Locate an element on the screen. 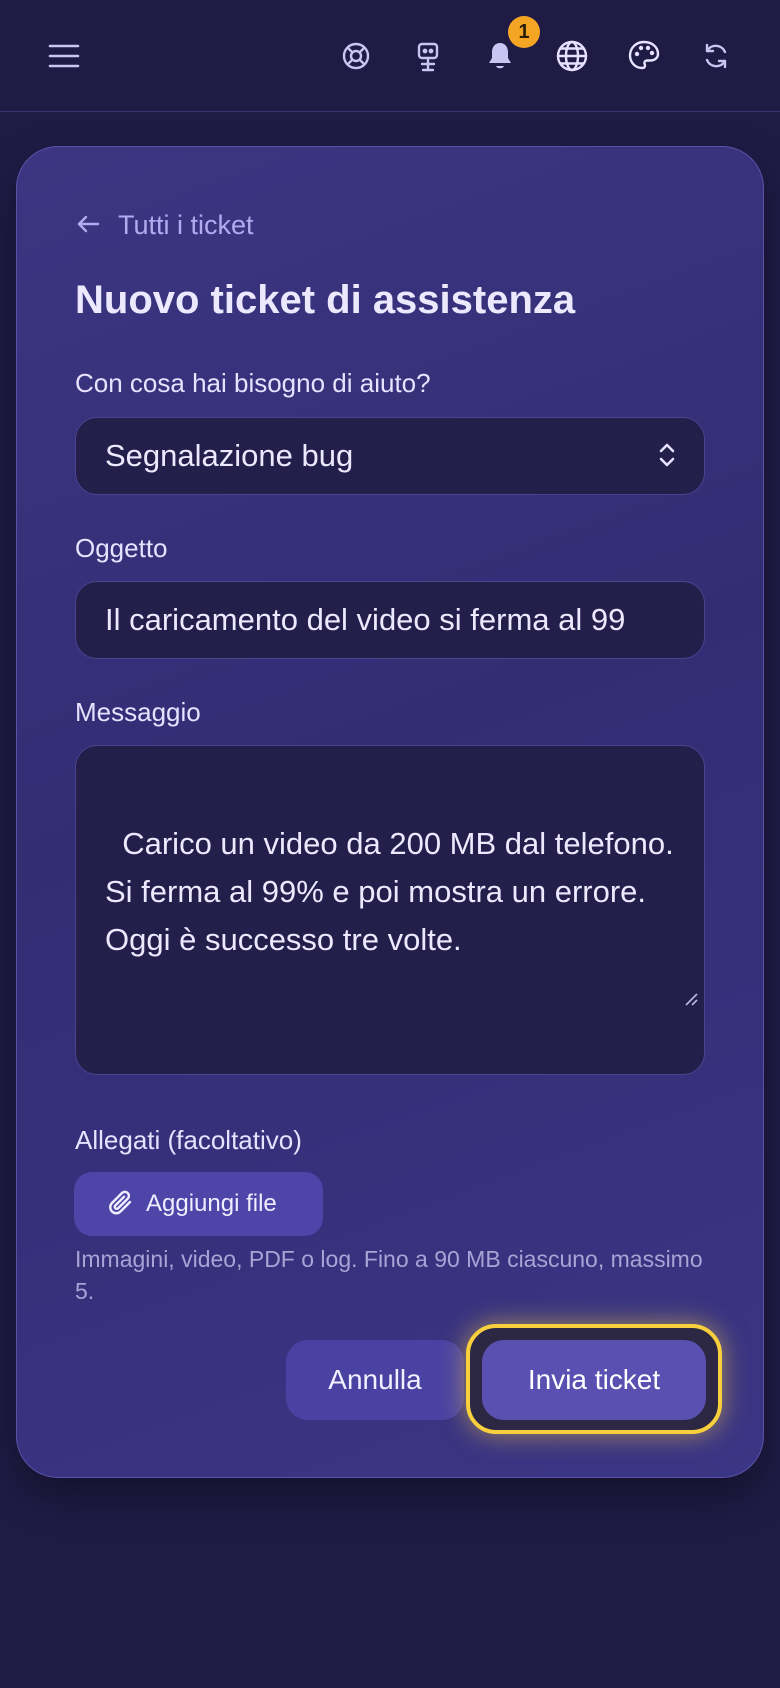 This screenshot has height=1688, width=780. add-file-label: Aggiungi file is located at coordinates (211, 1203).